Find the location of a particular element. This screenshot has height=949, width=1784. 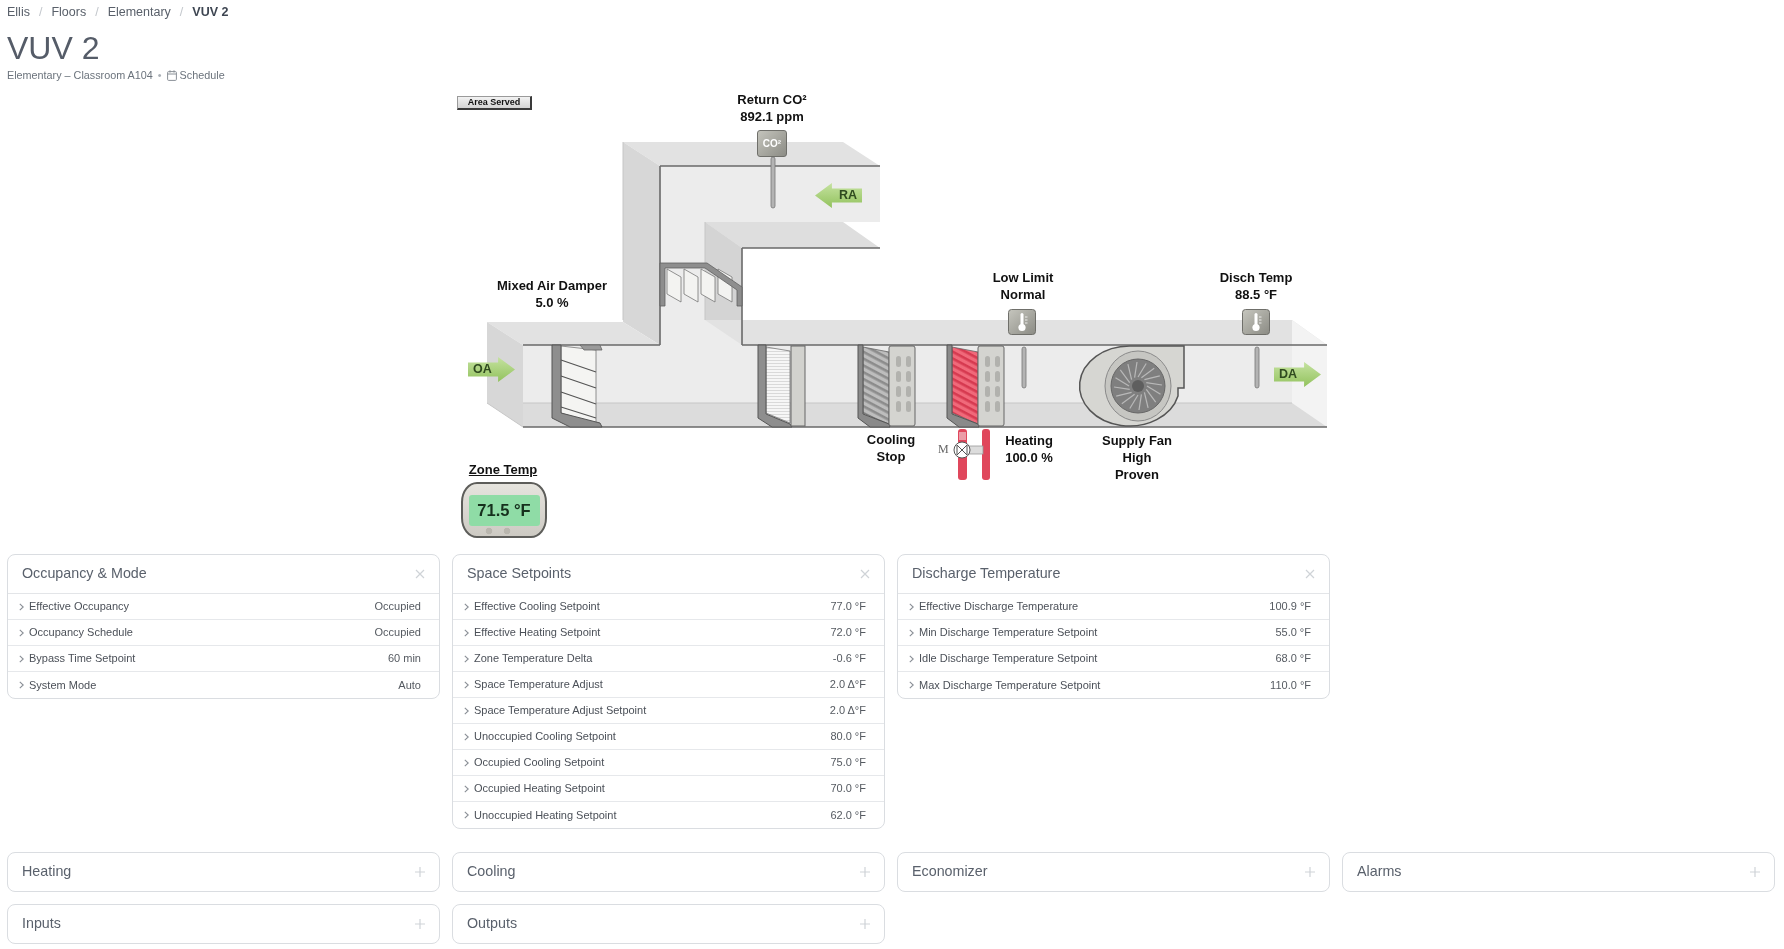

point-name: Occupied Heating Setpoint is located at coordinates (539, 789).